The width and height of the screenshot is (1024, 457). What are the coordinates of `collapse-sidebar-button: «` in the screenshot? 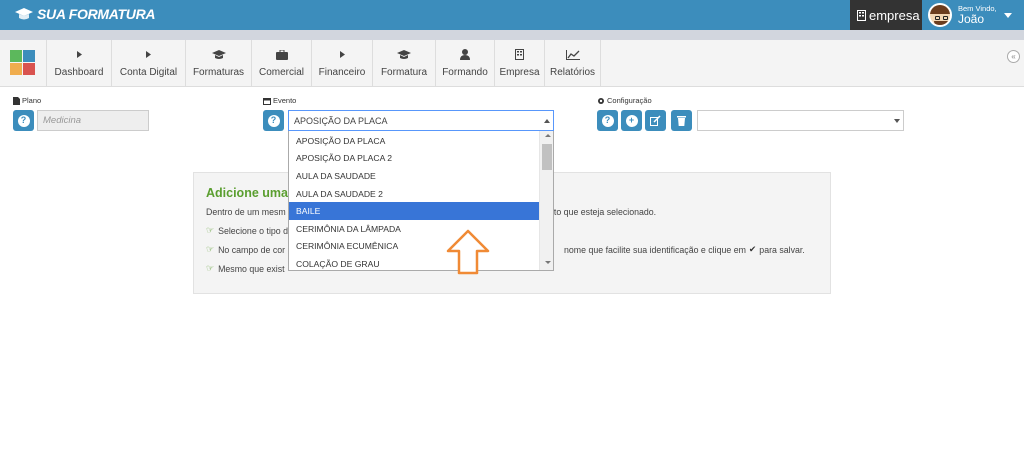 It's located at (1013, 56).